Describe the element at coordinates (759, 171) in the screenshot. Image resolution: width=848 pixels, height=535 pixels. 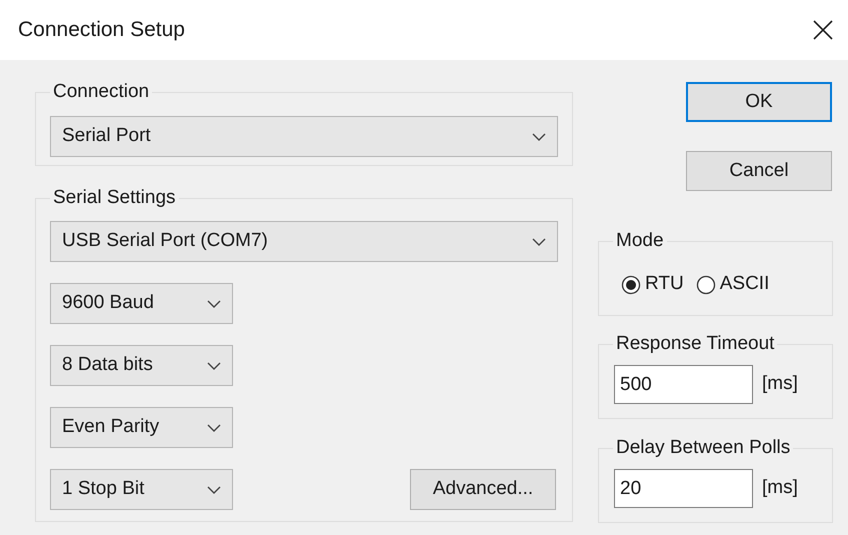
I see `dialog-button: Cancel` at that location.